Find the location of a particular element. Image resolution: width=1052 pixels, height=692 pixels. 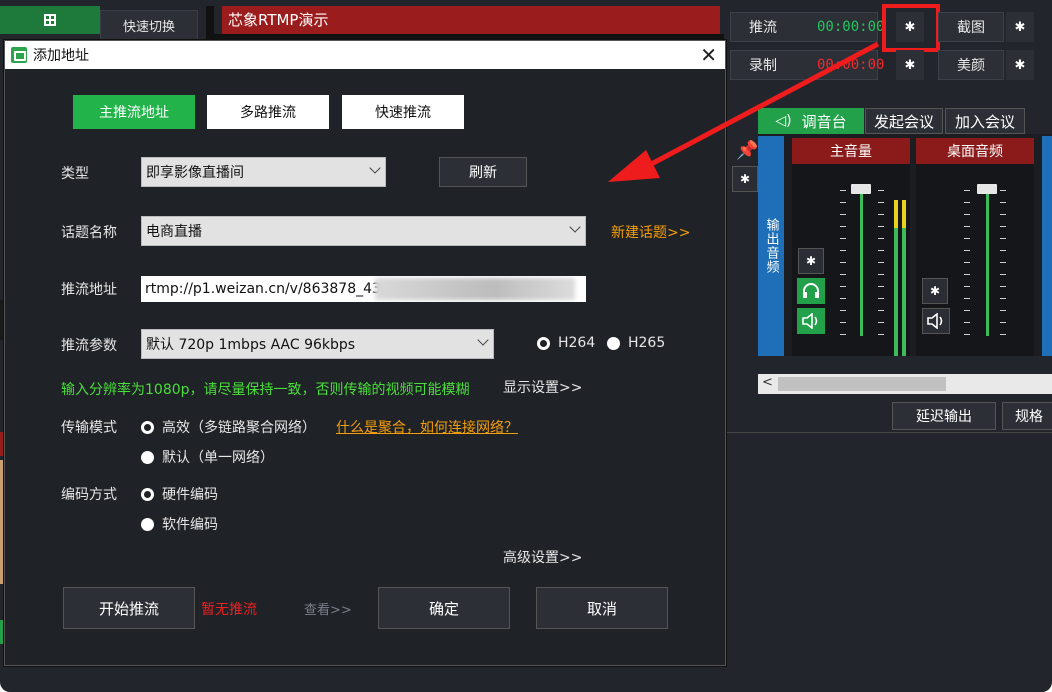

mixer-scrollbar: < is located at coordinates (905, 384).